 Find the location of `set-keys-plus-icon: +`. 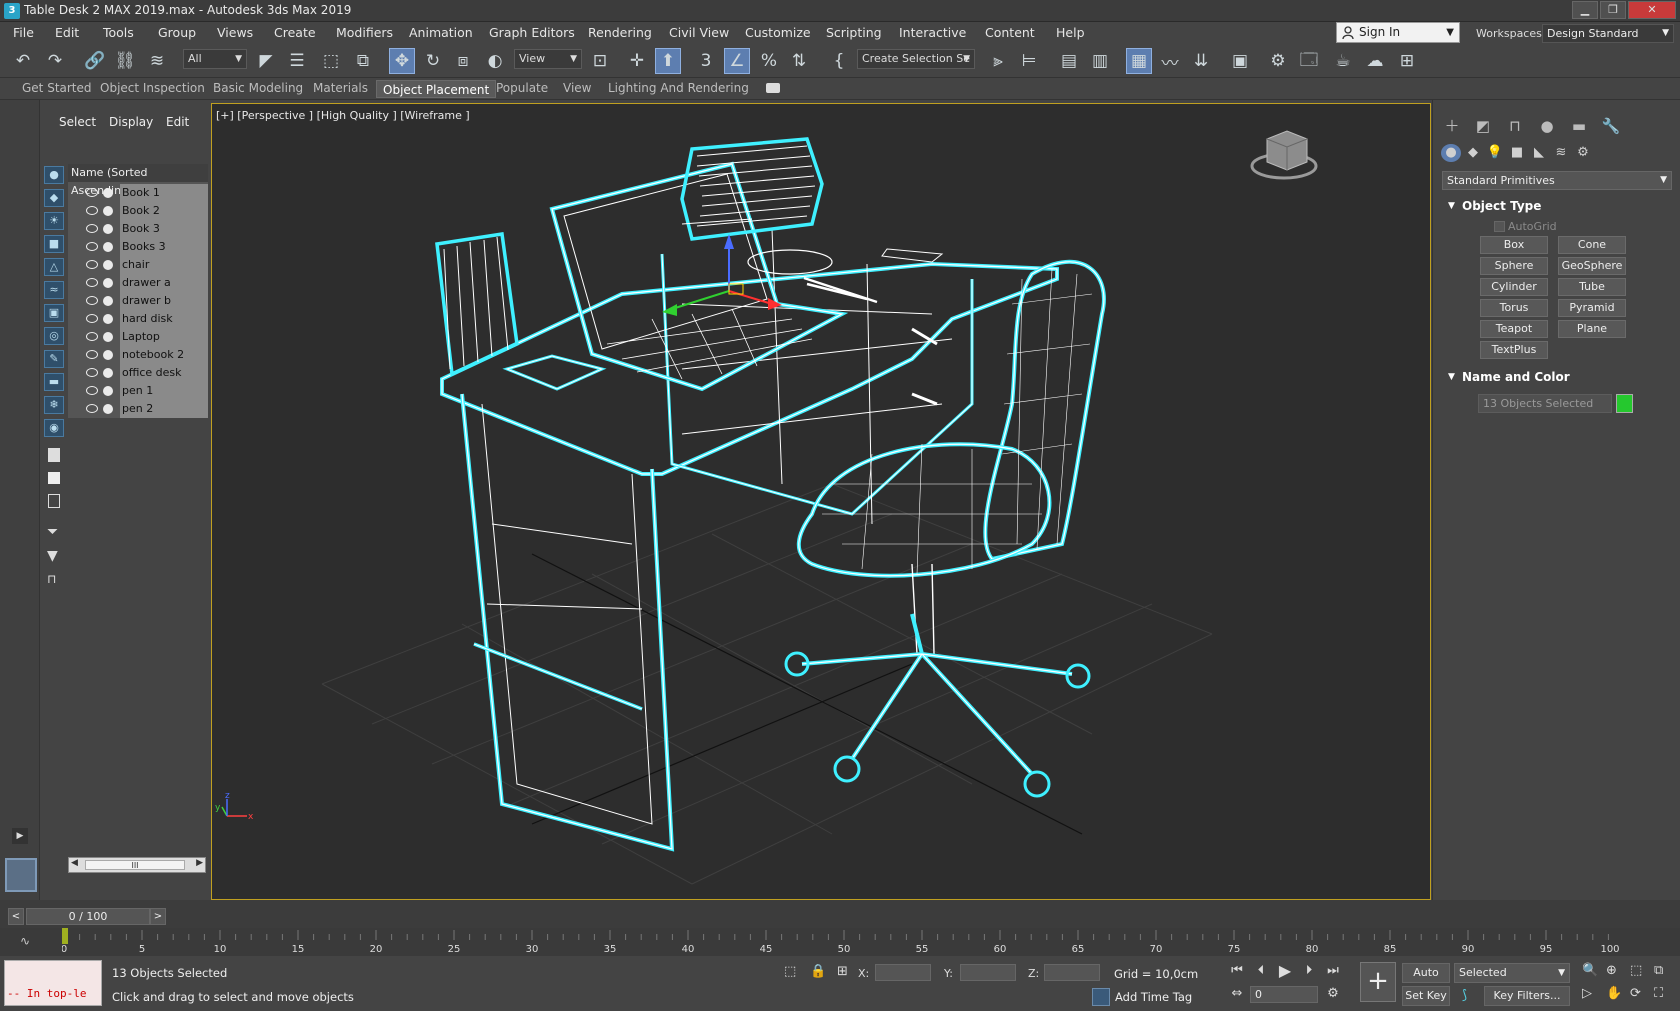

set-keys-plus-icon: + is located at coordinates (1378, 982).